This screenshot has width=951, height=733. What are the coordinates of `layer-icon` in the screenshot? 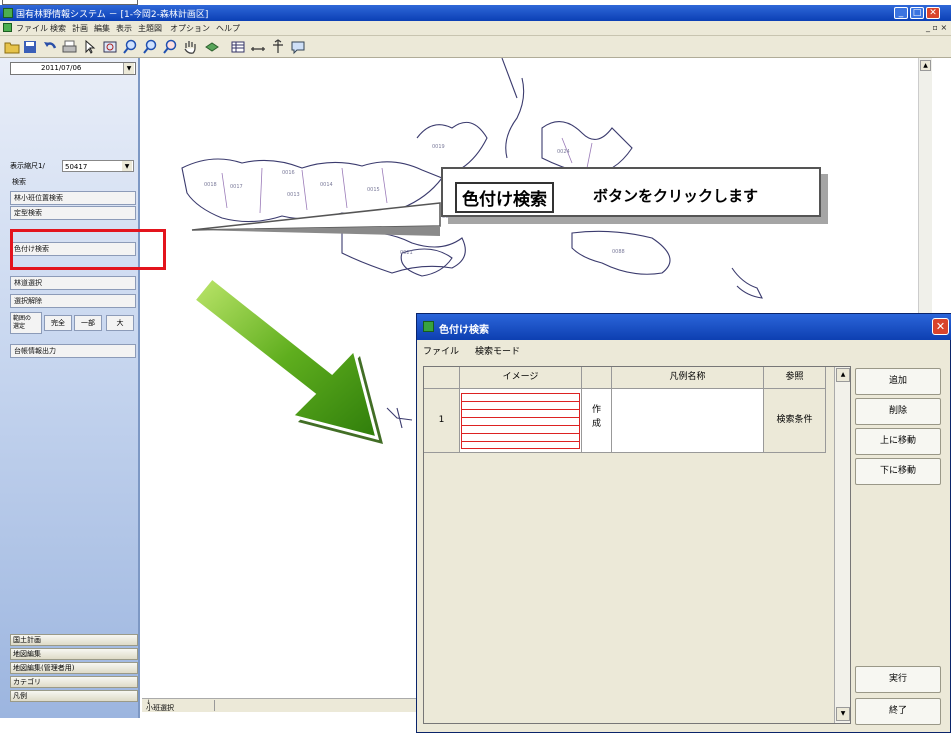 It's located at (212, 47).